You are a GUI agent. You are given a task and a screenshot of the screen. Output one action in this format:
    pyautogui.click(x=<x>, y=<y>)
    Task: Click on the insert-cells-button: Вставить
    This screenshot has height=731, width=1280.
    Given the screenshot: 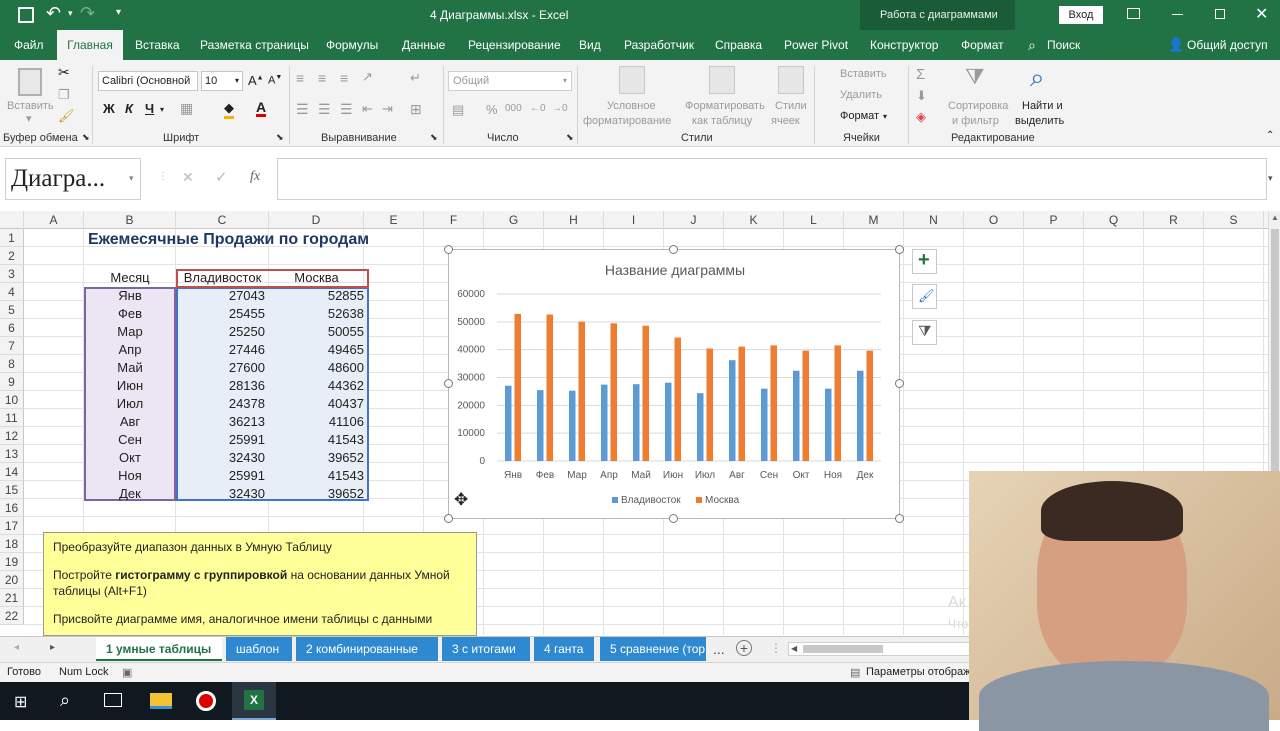 What is the action you would take?
    pyautogui.click(x=863, y=74)
    